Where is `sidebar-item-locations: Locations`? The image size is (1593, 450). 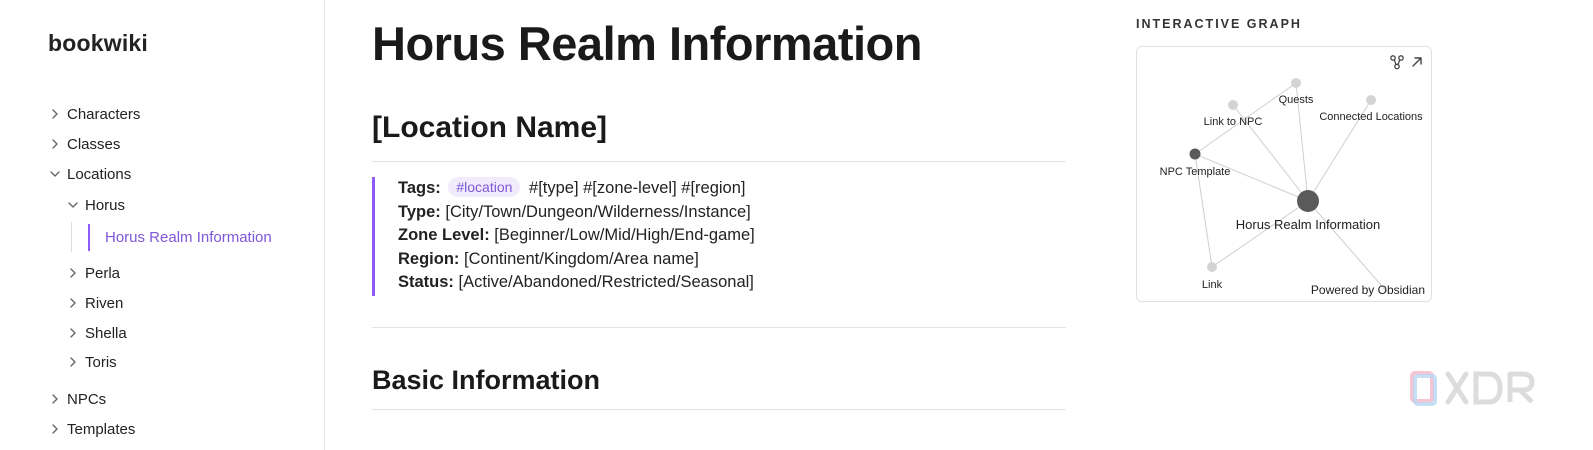
sidebar-item-locations: Locations is located at coordinates (89, 174).